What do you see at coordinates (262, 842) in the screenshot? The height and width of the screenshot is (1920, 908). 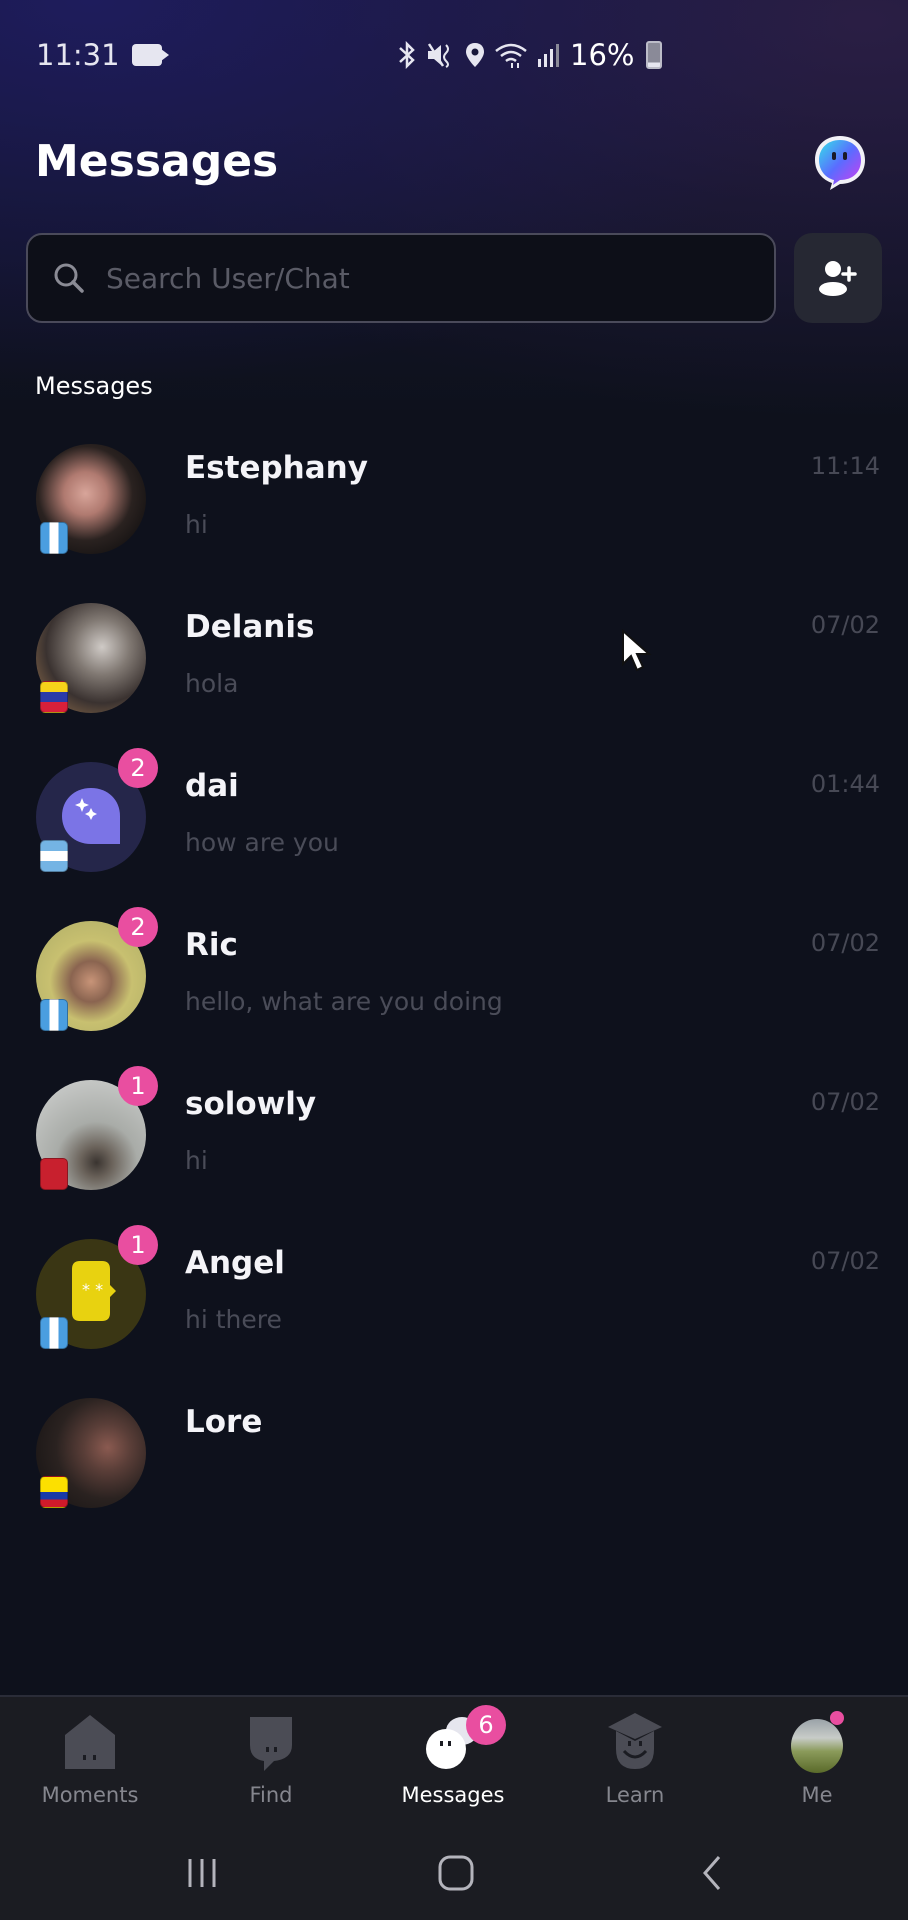 I see `chat-preview: how are you` at bounding box center [262, 842].